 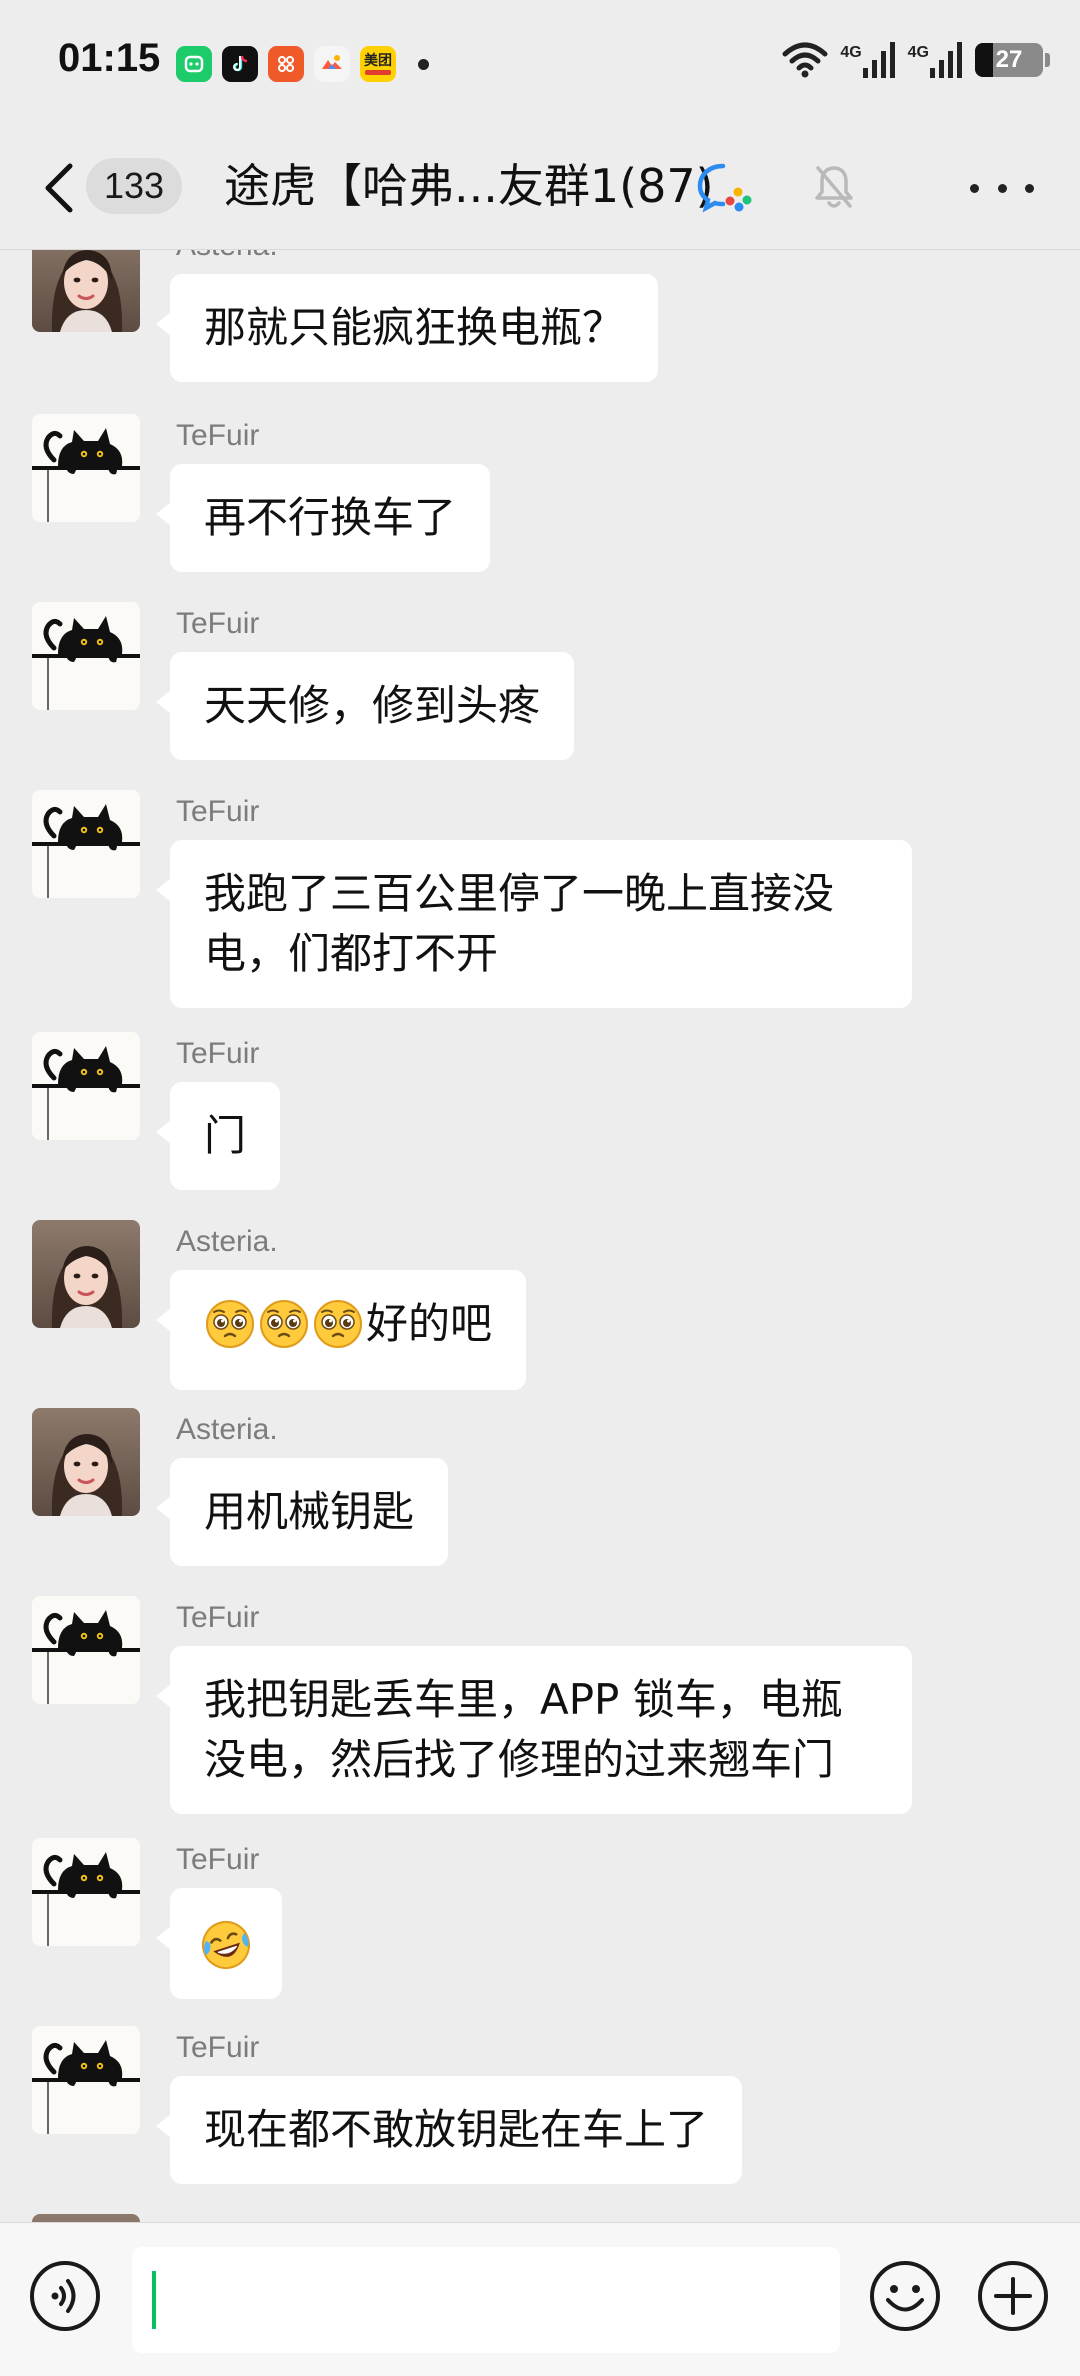 I want to click on emoji-row: 好的吧, so click(x=348, y=1324).